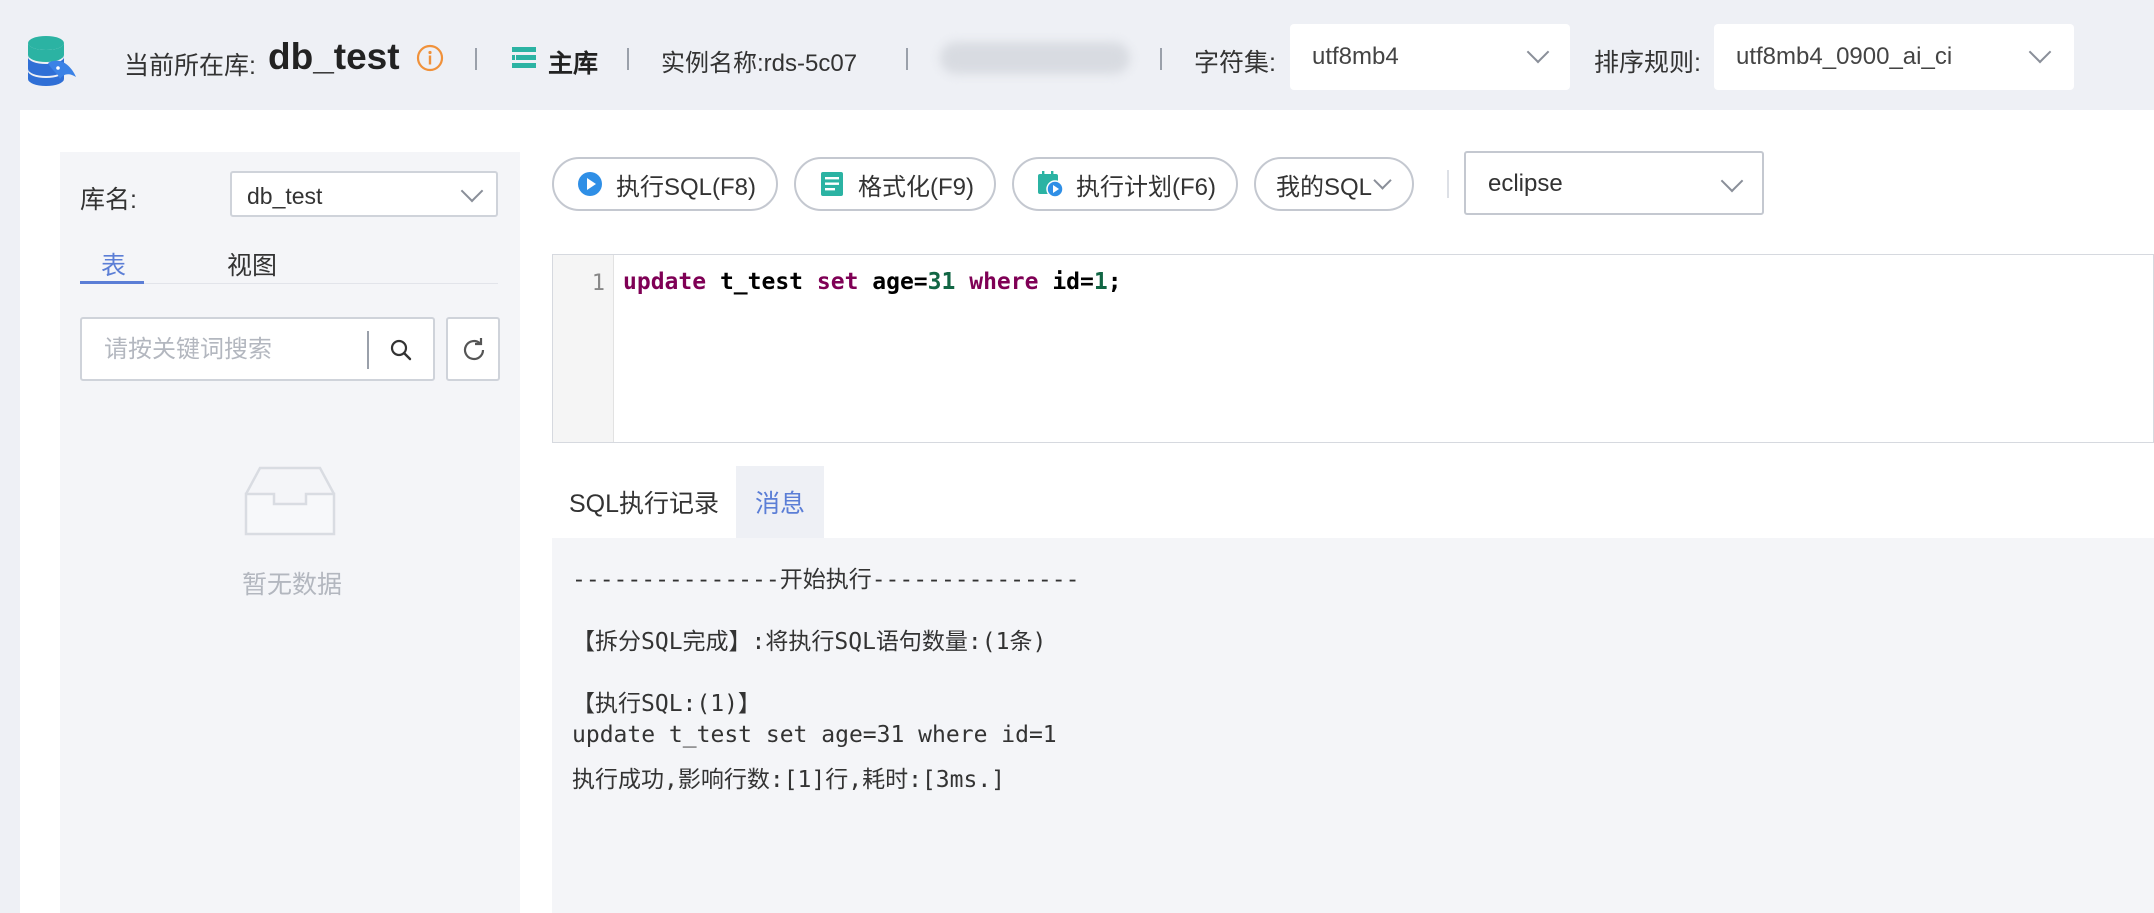 The height and width of the screenshot is (913, 2154). I want to click on db-select: db_test, so click(364, 194).